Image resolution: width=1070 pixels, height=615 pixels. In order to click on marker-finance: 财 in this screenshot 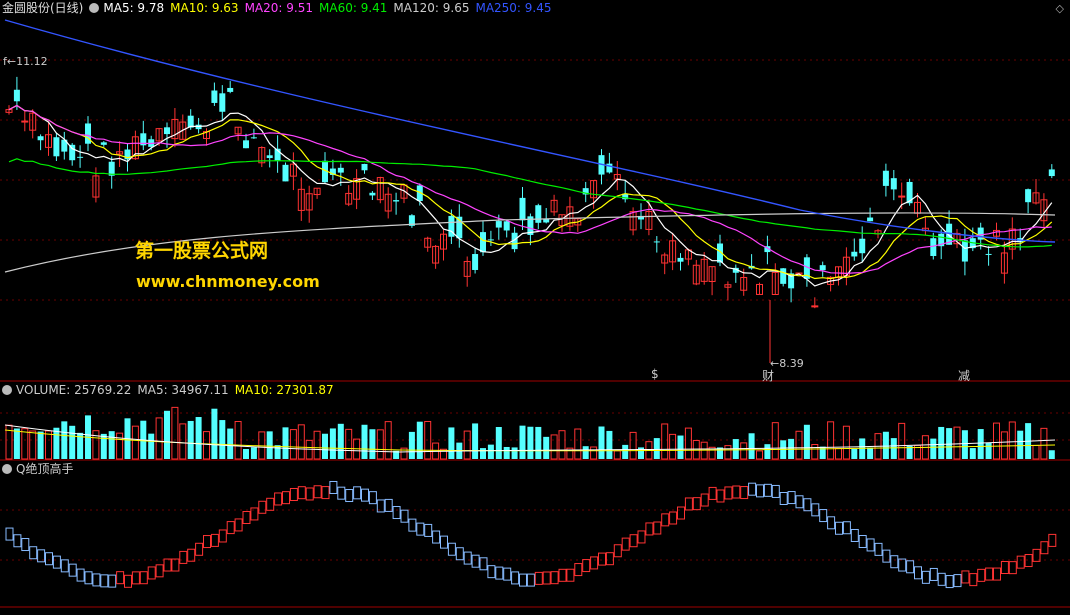, I will do `click(768, 375)`.